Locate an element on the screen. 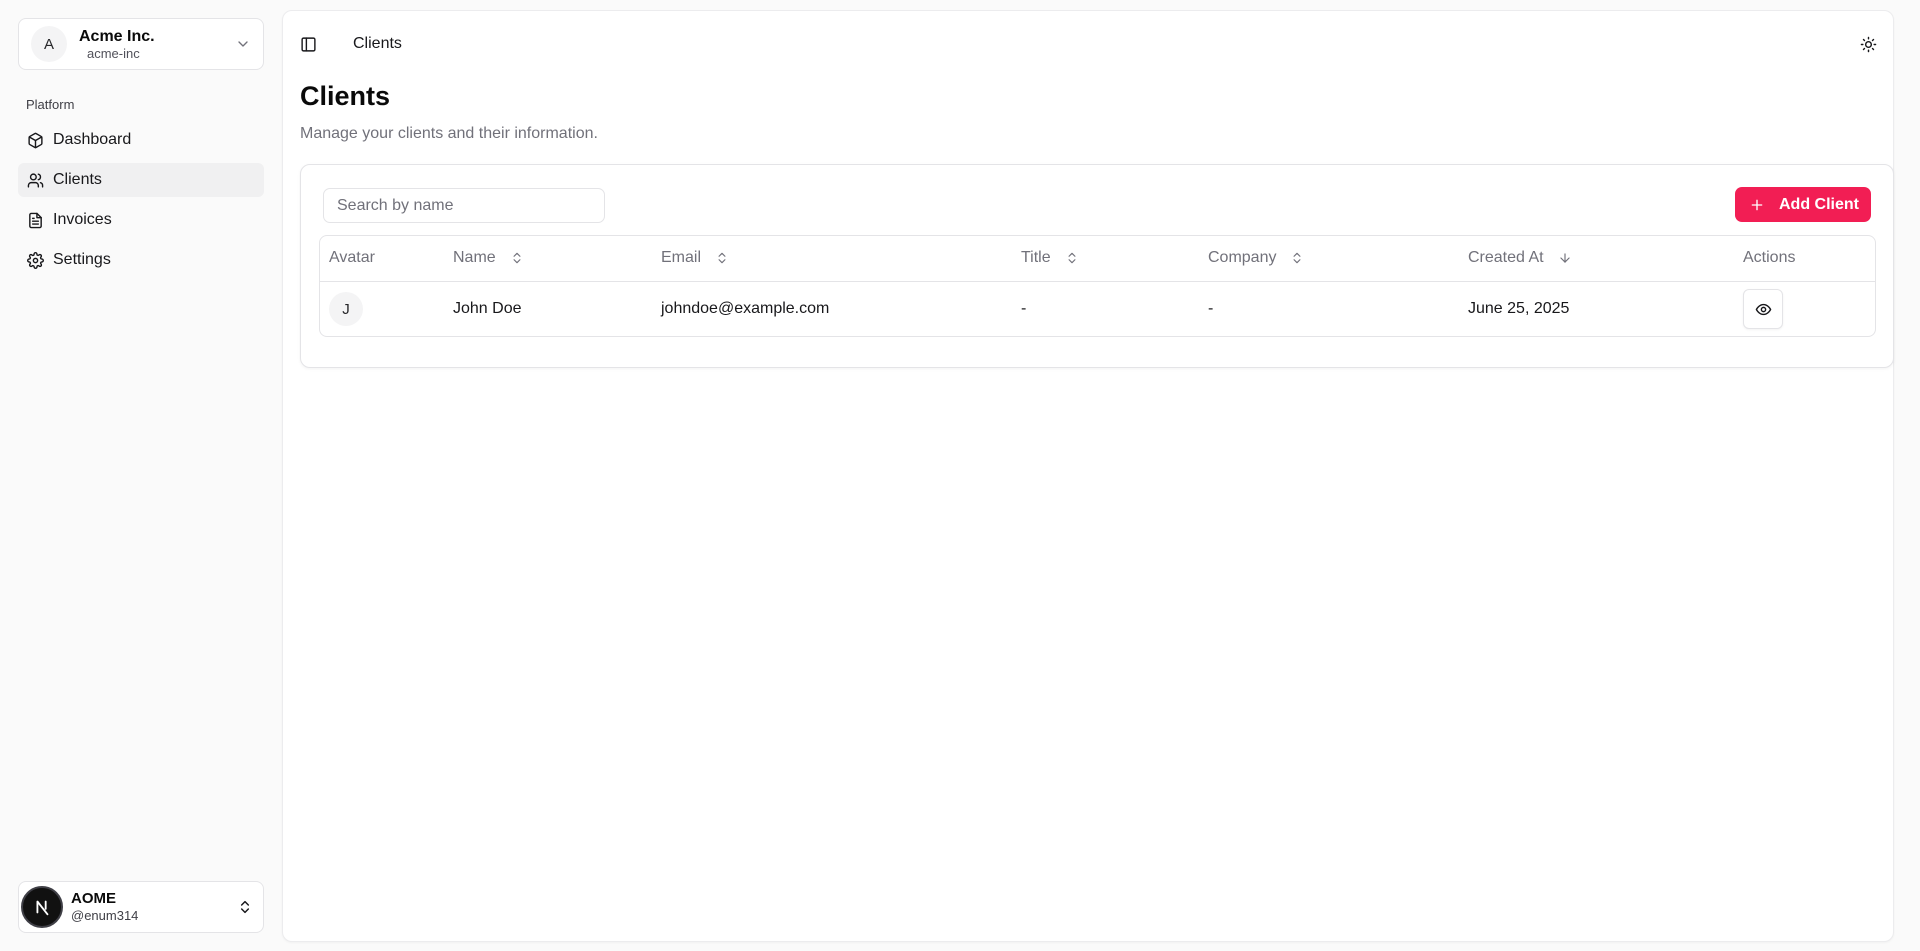 The width and height of the screenshot is (1920, 951). avatar is located at coordinates (42, 907).